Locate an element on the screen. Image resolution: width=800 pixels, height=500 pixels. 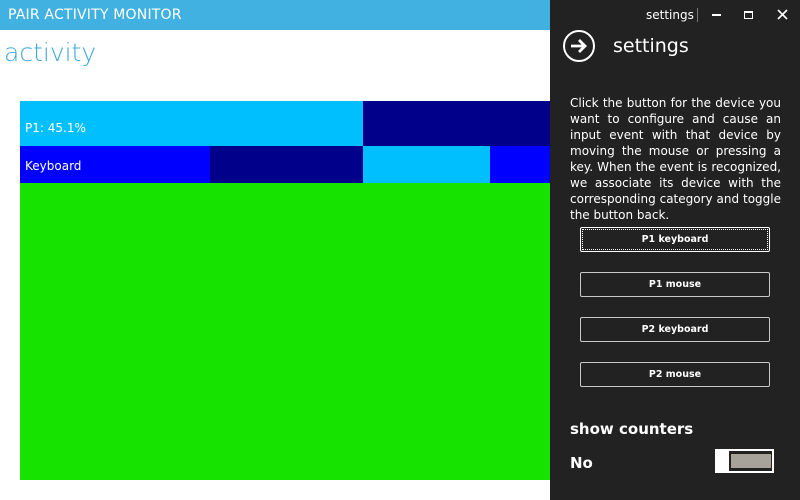
back-button is located at coordinates (579, 46).